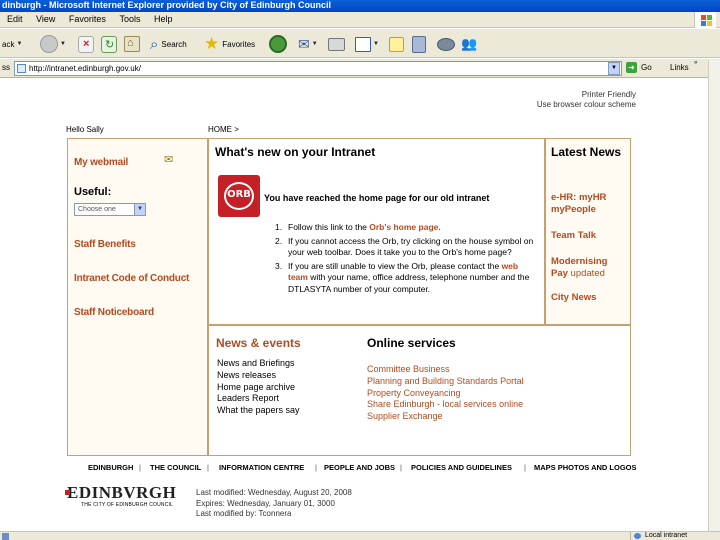 The width and height of the screenshot is (720, 540). I want to click on webmail-link: My webmail, so click(101, 162).